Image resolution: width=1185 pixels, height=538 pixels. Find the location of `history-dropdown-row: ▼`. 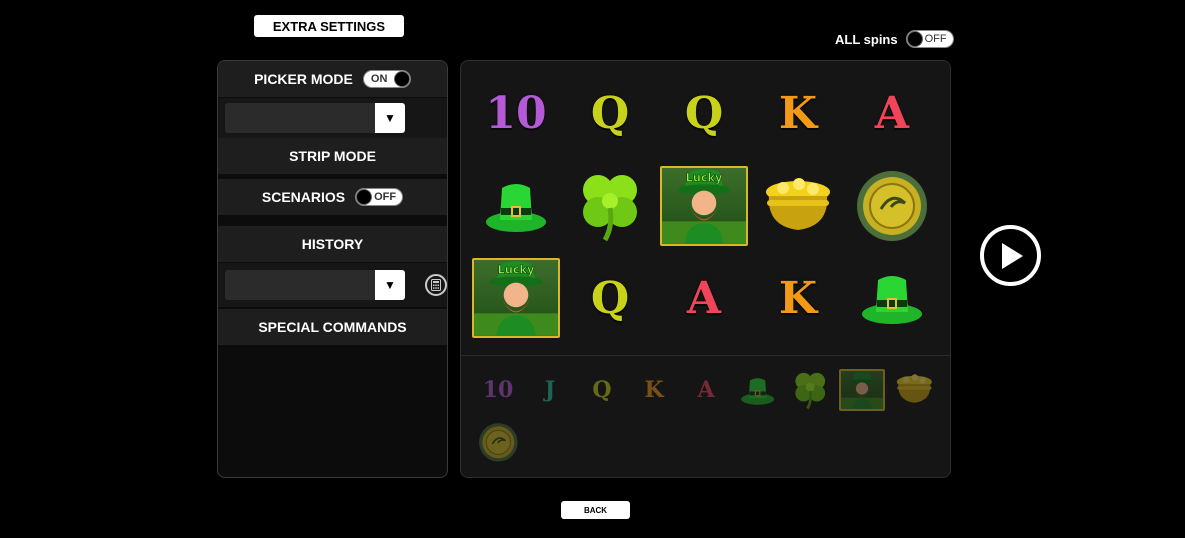

history-dropdown-row: ▼ is located at coordinates (332, 285).